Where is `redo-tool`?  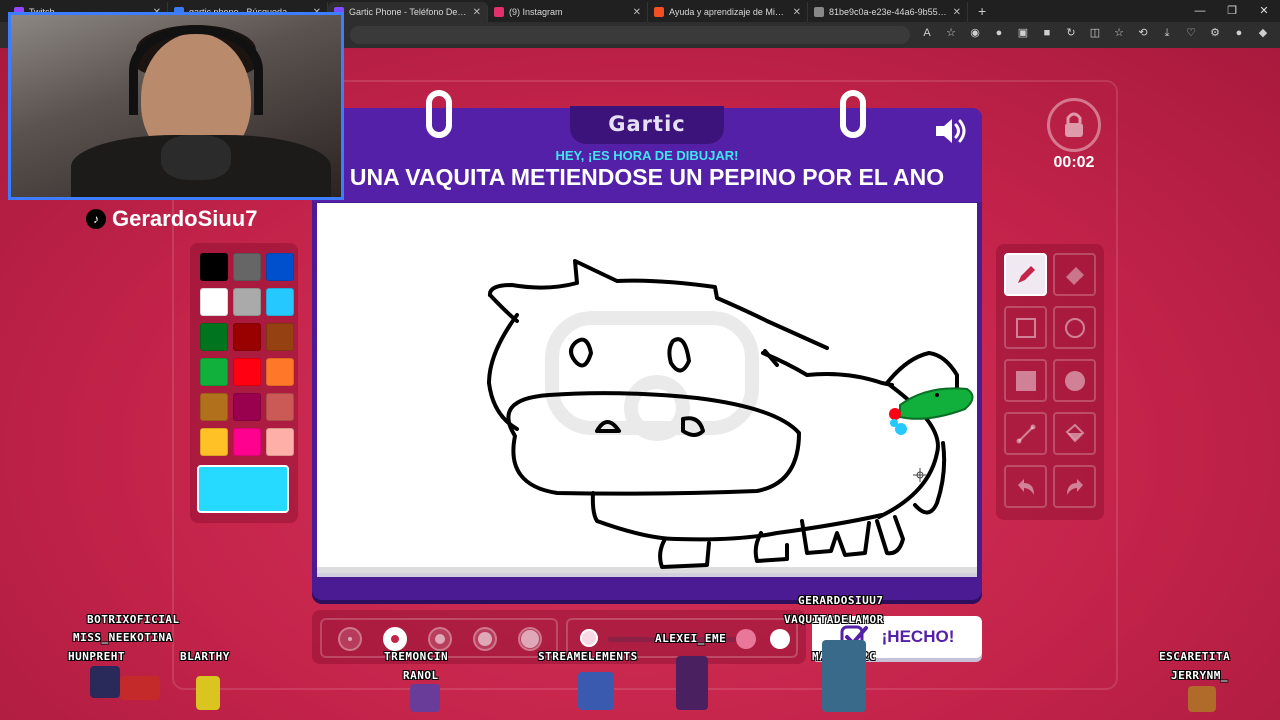
redo-tool is located at coordinates (1074, 486).